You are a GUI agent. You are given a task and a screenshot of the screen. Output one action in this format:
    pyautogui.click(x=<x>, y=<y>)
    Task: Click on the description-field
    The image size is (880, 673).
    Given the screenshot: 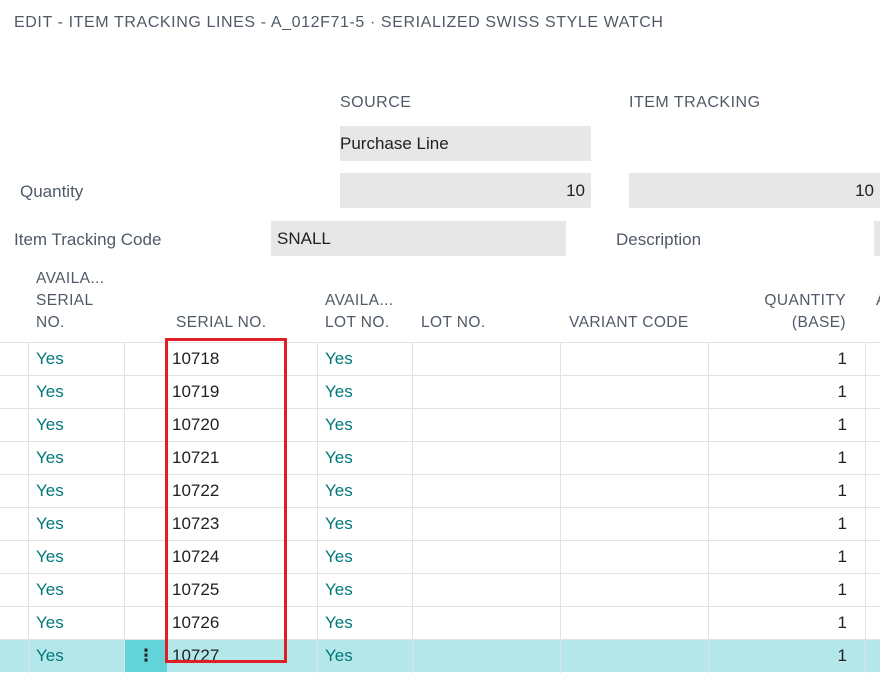 What is the action you would take?
    pyautogui.click(x=877, y=238)
    